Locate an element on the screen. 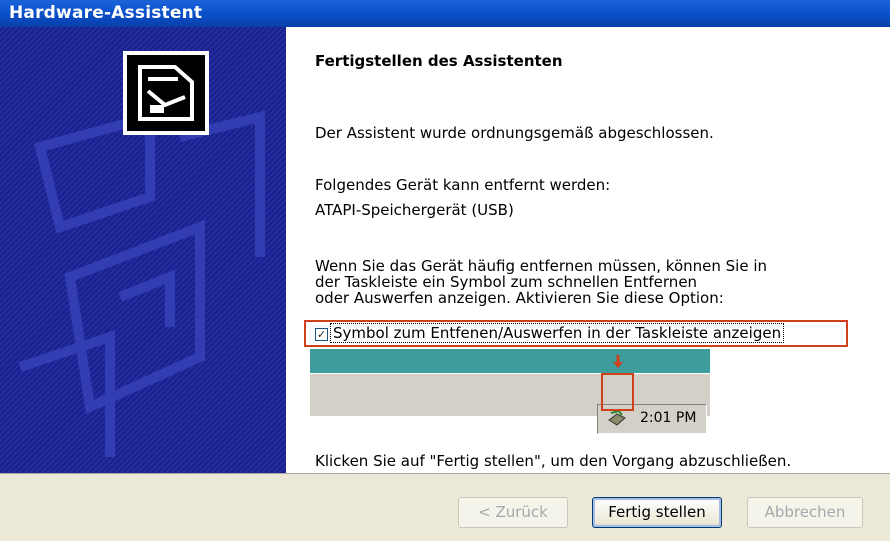 The width and height of the screenshot is (890, 541). hardware-icon is located at coordinates (166, 93).